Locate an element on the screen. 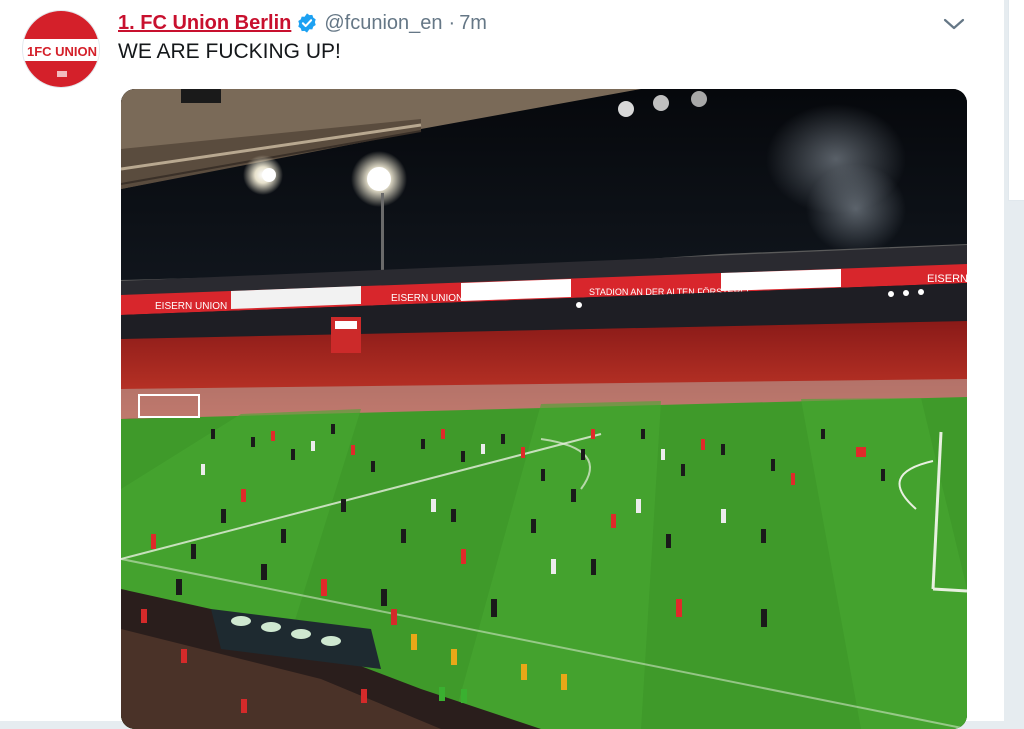 The image size is (1024, 729). banner-text: EISERN is located at coordinates (947, 279).